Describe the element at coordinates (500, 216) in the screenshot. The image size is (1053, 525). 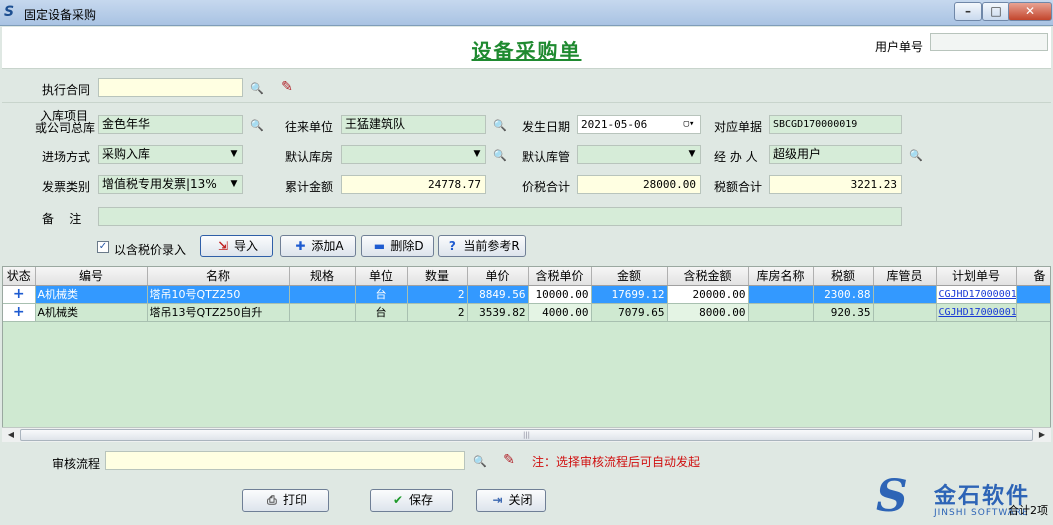
I see `remark-input` at that location.